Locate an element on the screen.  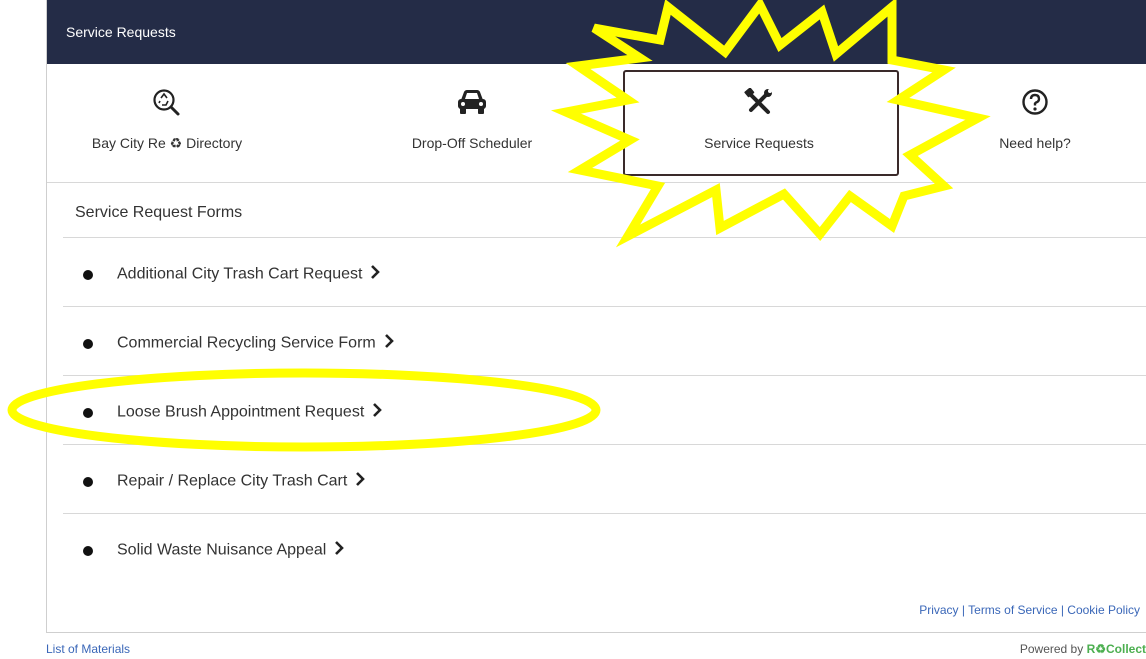
powered-by: Powered by R♻Collect is located at coordinates (1083, 649).